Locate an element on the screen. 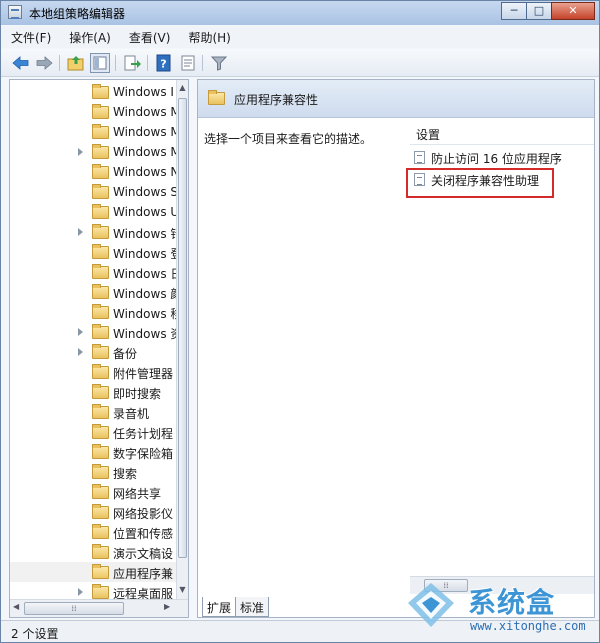  title-bar: 本地组策略编辑器 ─ □ ✕ is located at coordinates (300, 13).